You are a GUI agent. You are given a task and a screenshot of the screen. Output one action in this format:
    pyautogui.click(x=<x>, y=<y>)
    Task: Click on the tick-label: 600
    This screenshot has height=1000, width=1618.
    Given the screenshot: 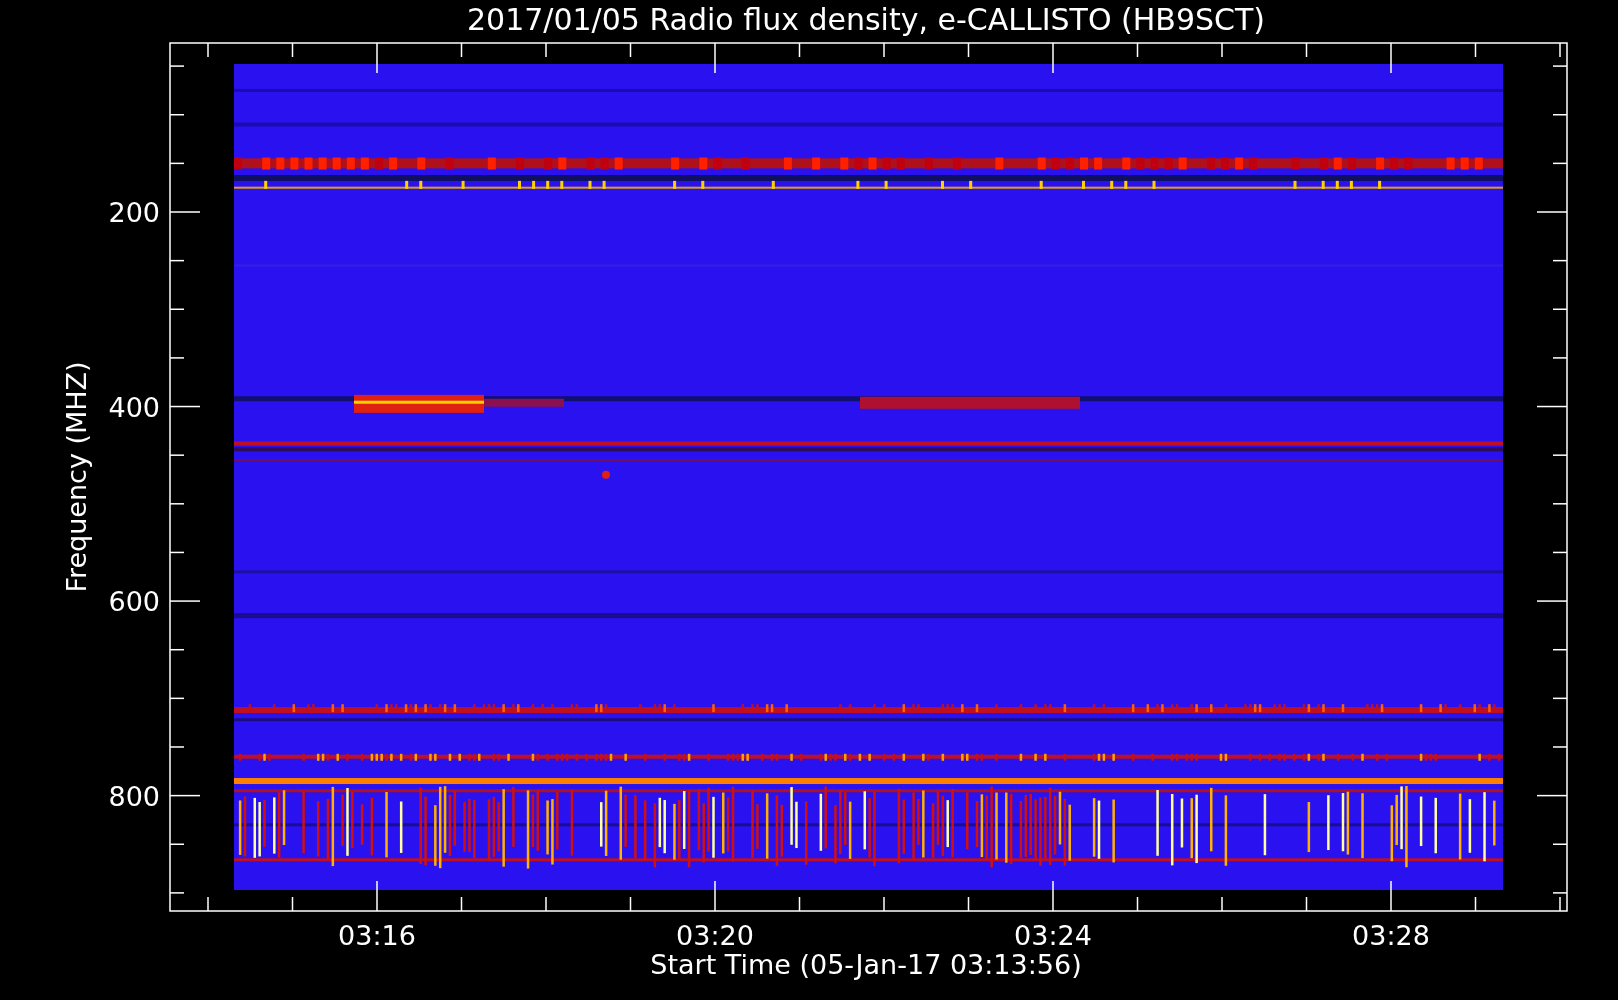 What is the action you would take?
    pyautogui.click(x=134, y=602)
    